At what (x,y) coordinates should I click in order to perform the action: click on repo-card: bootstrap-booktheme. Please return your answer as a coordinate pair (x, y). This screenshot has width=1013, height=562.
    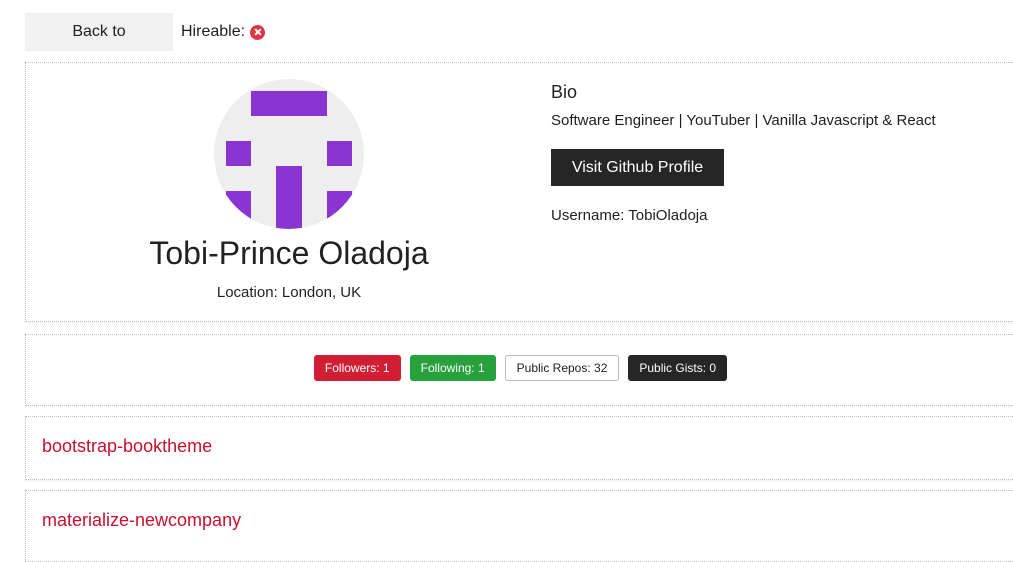
    Looking at the image, I should click on (519, 448).